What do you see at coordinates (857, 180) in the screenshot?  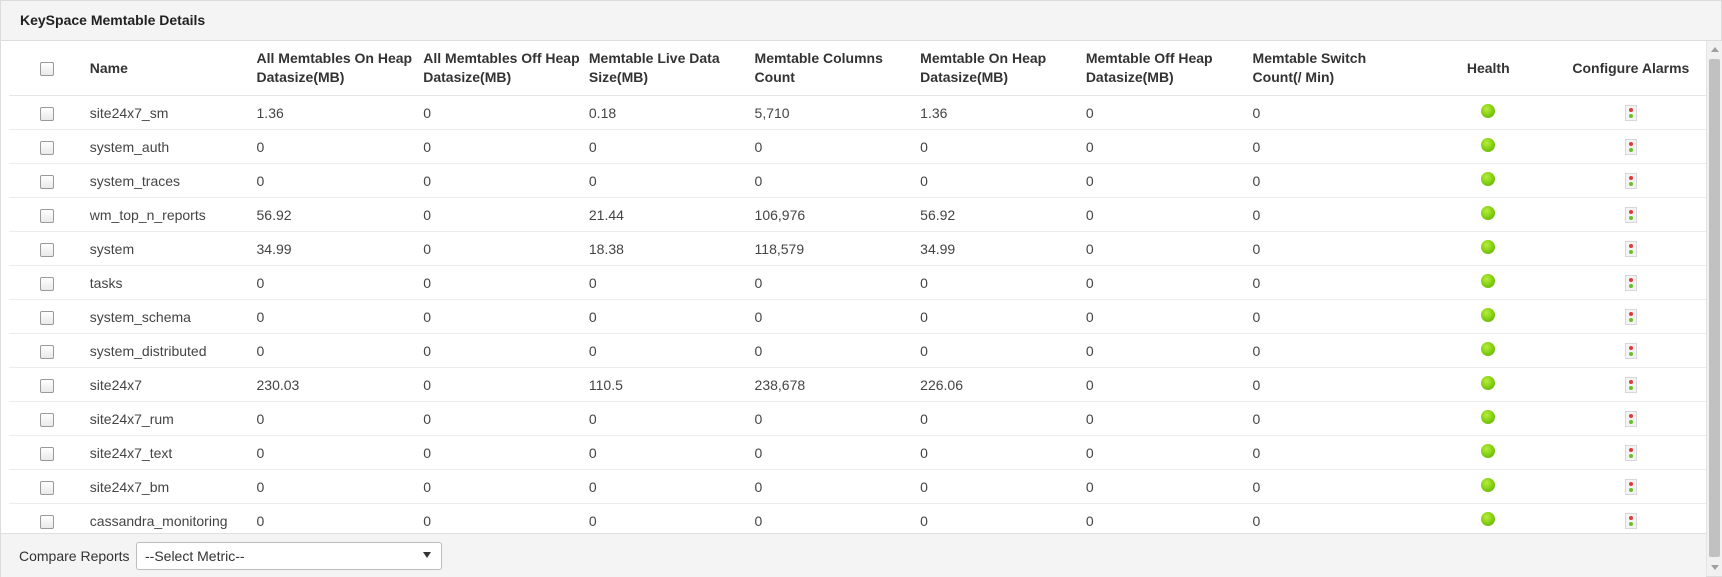 I see `table-row: system_traces 0 0 0 0 0 0 0` at bounding box center [857, 180].